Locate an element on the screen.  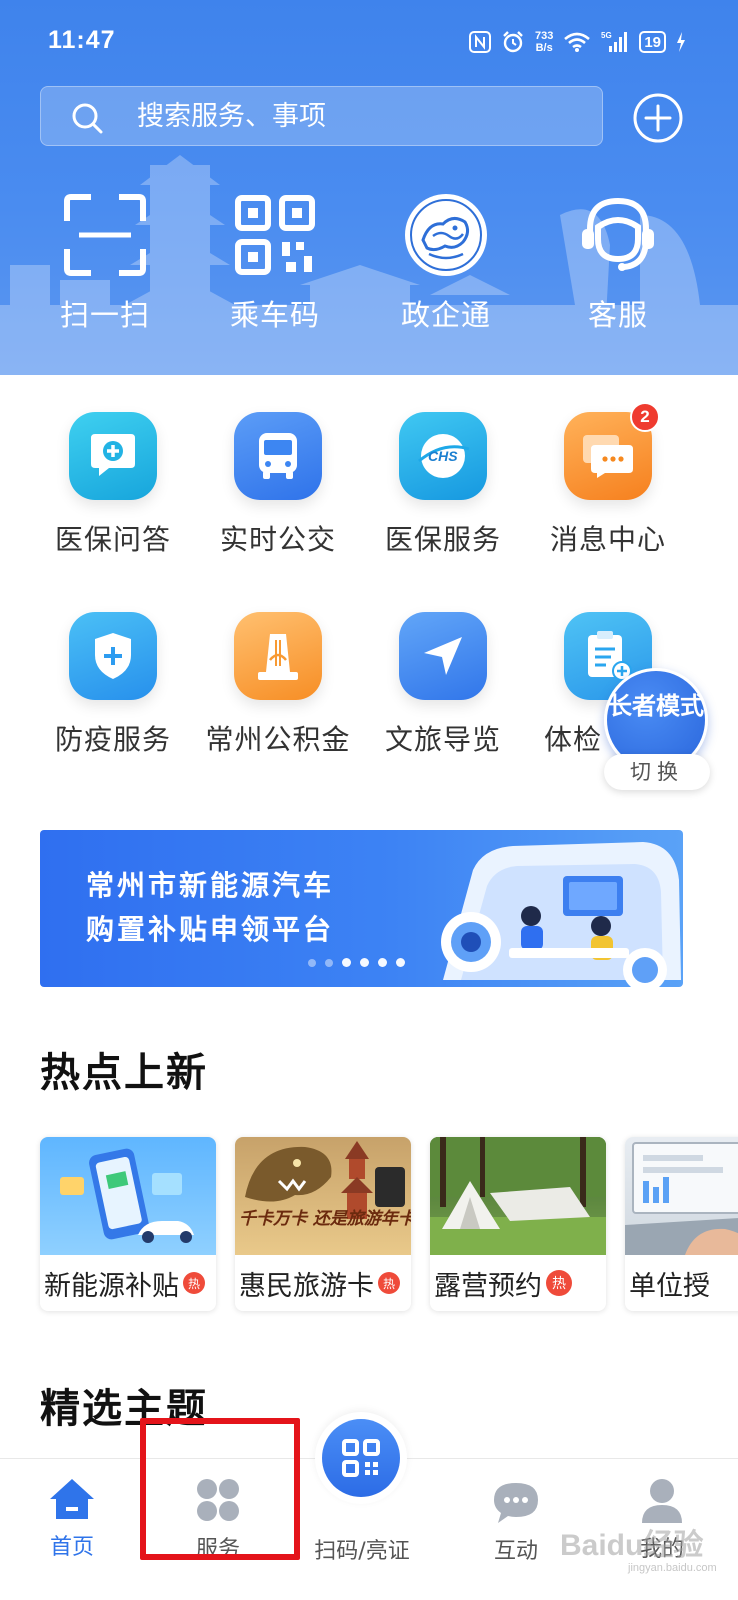
hot-card-unit-auth: 单位授 is located at coordinates (681, 1224).